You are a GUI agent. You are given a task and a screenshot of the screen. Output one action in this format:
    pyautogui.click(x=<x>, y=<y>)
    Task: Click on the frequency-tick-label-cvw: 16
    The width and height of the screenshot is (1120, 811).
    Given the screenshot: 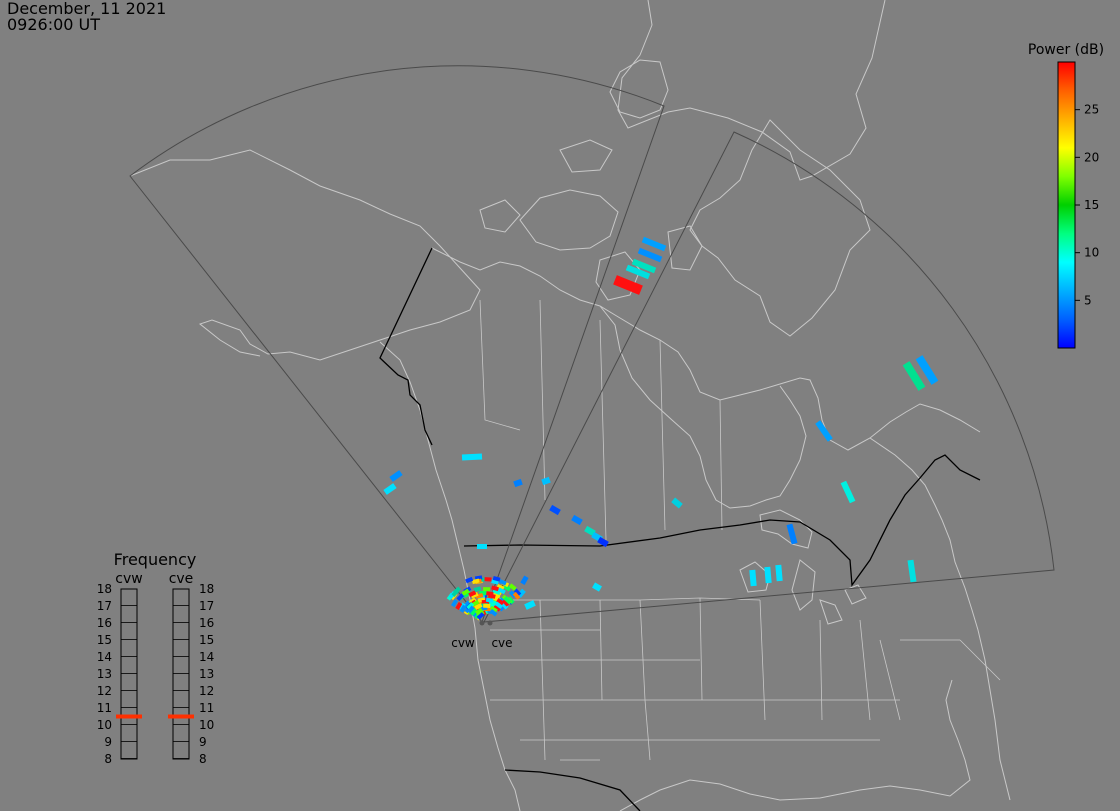 What is the action you would take?
    pyautogui.click(x=104, y=623)
    